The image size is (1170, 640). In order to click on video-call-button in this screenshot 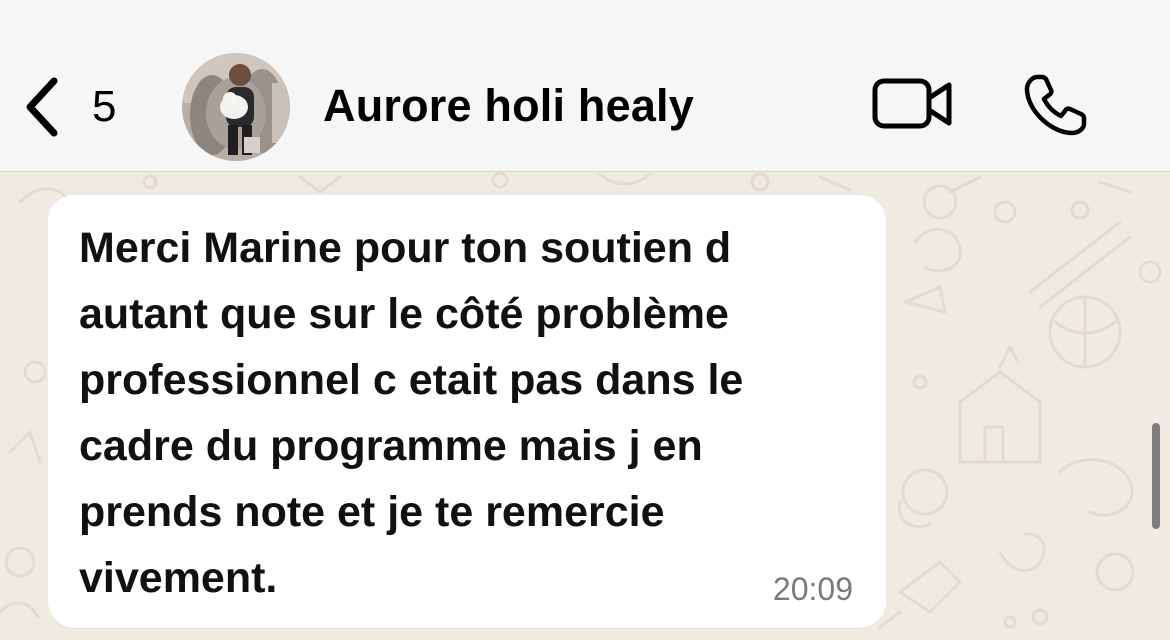, I will do `click(913, 104)`.